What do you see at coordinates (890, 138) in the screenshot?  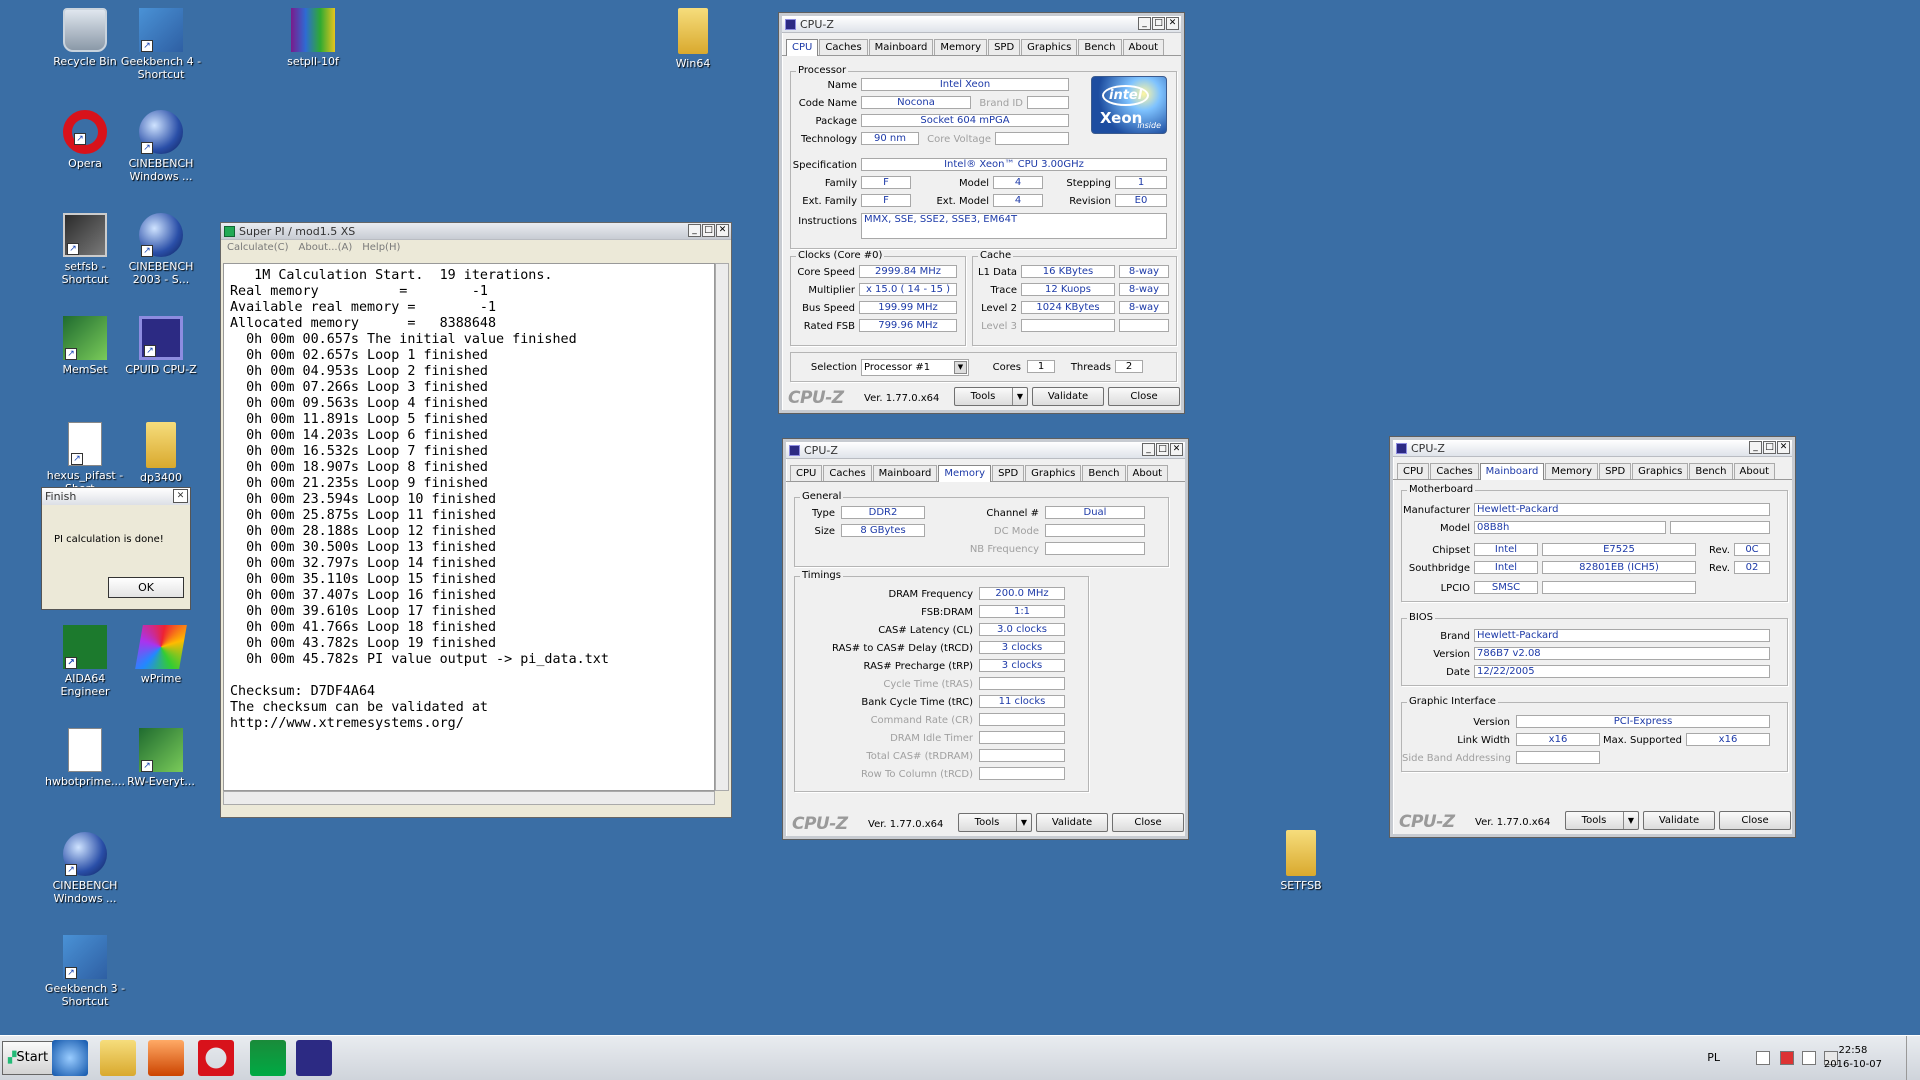 I see `technology-value: 90 nm` at bounding box center [890, 138].